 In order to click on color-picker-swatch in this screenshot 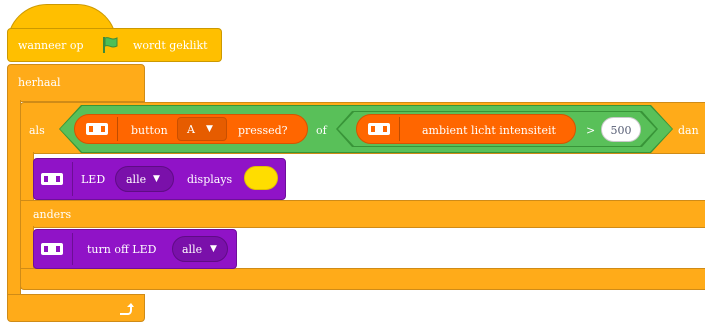, I will do `click(261, 178)`.